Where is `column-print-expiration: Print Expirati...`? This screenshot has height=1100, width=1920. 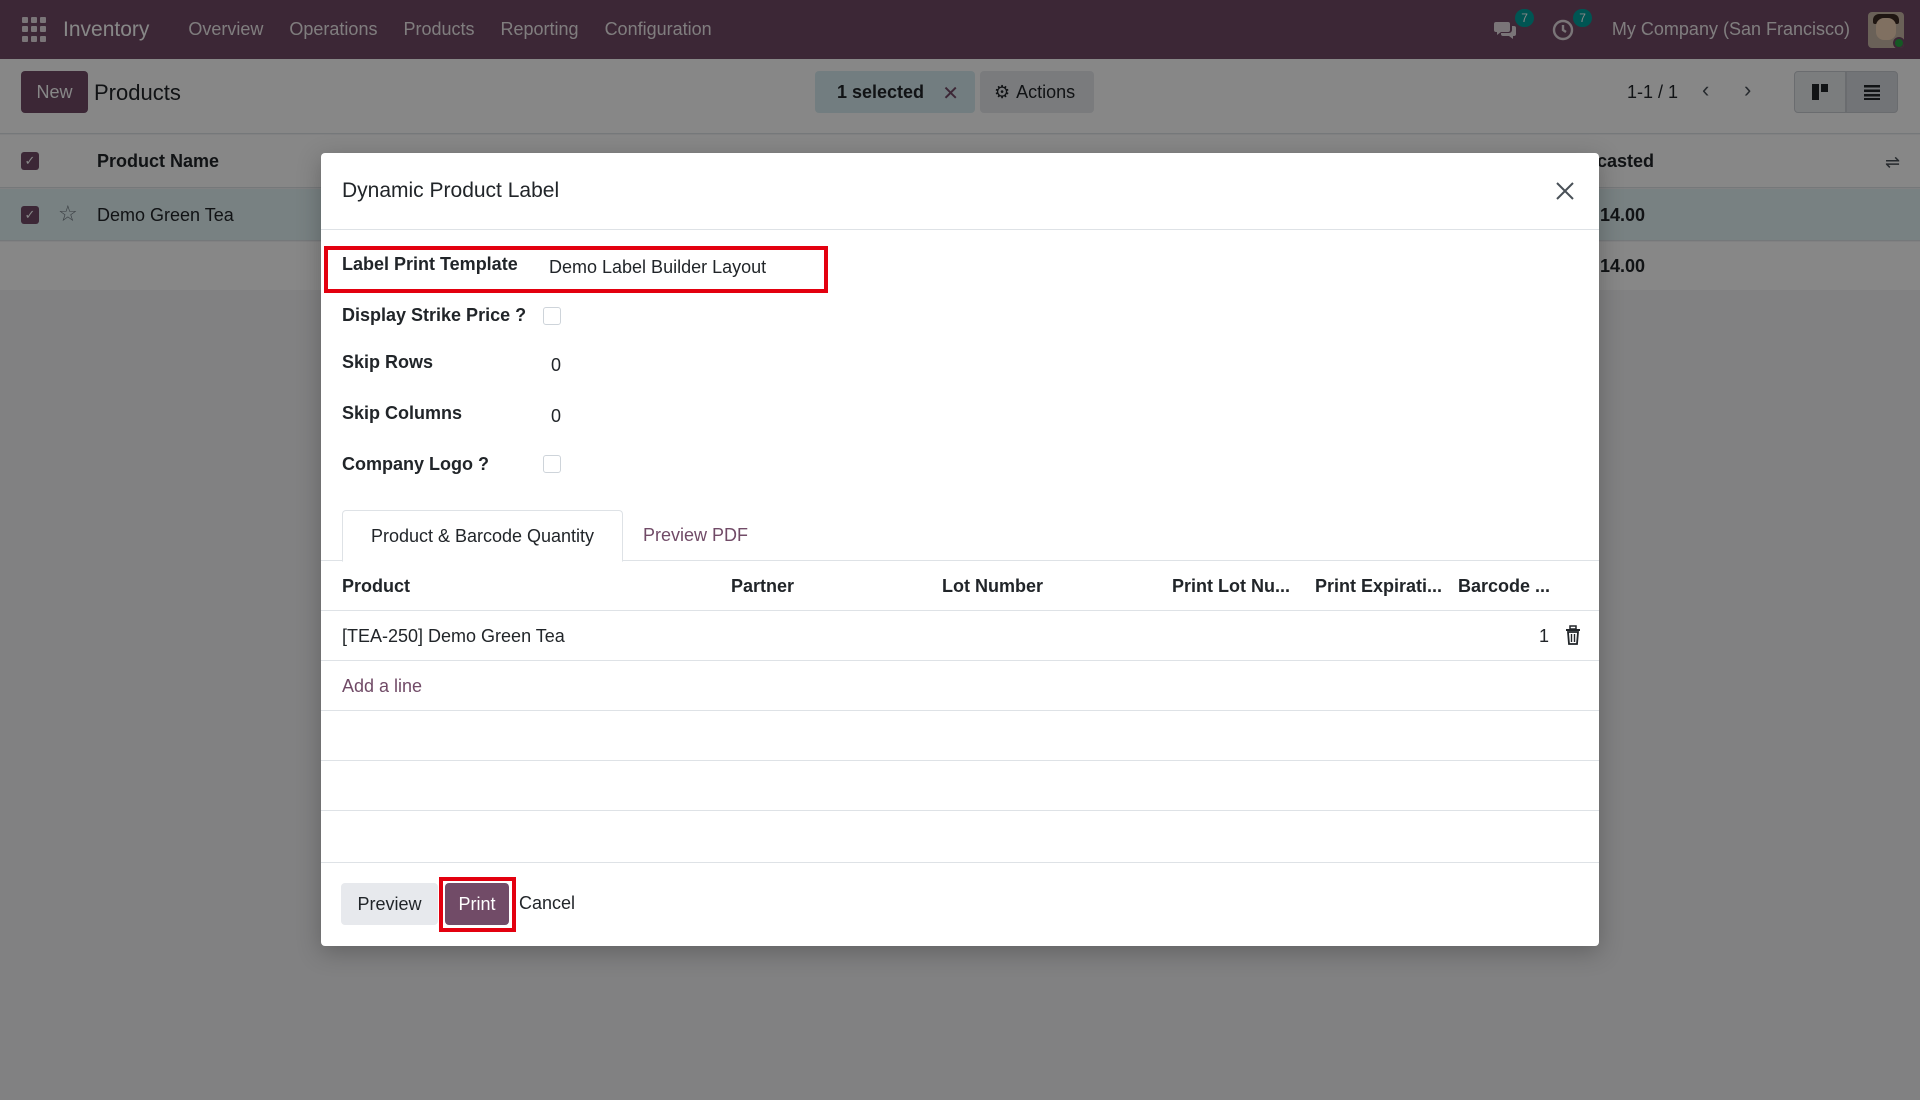 column-print-expiration: Print Expirati... is located at coordinates (1378, 586).